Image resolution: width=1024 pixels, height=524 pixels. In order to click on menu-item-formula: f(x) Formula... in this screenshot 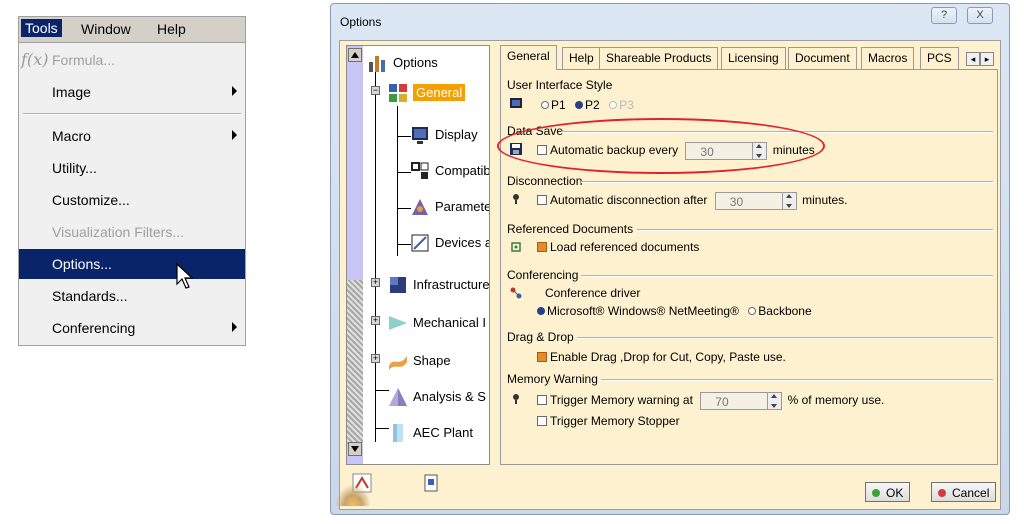, I will do `click(132, 60)`.